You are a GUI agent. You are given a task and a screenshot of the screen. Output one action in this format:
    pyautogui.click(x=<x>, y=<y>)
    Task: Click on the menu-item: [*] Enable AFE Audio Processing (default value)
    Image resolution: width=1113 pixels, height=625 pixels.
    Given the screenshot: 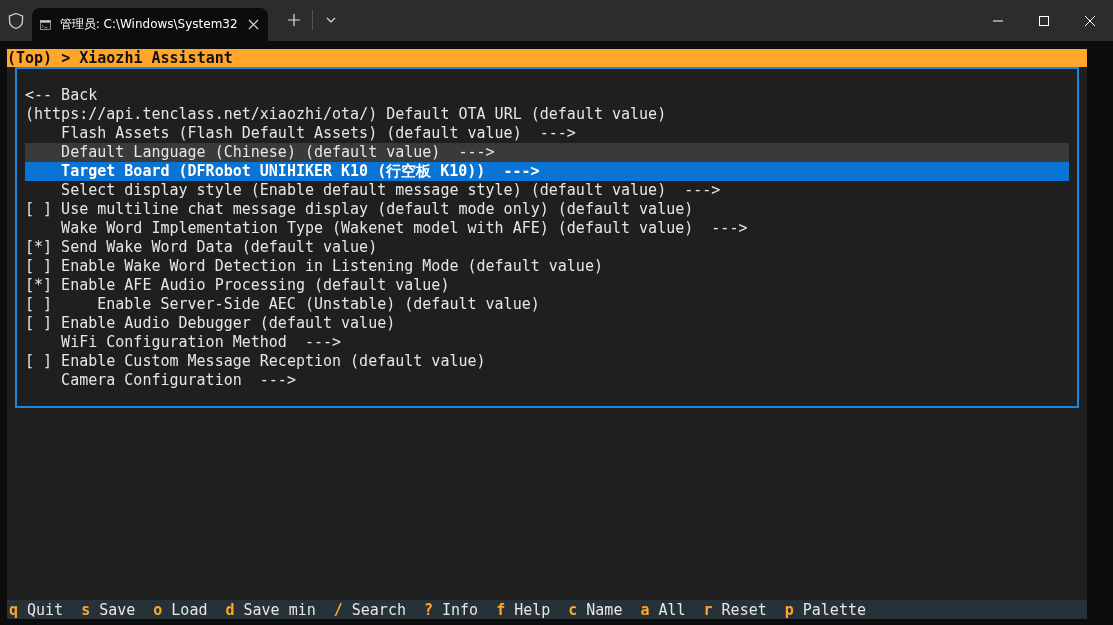 What is the action you would take?
    pyautogui.click(x=547, y=285)
    